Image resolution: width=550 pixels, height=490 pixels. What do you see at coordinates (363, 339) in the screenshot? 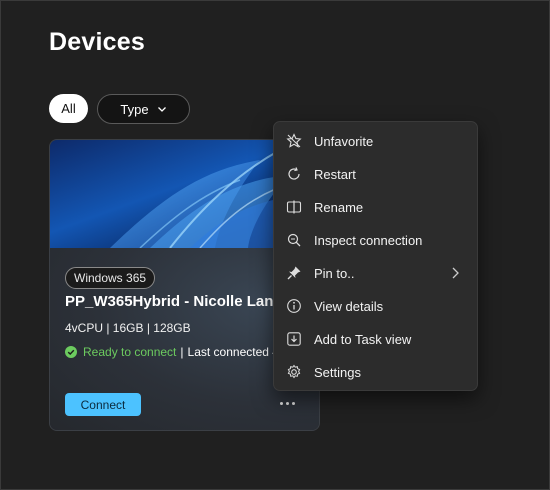
I see `menu-item-label: Add to Task view` at bounding box center [363, 339].